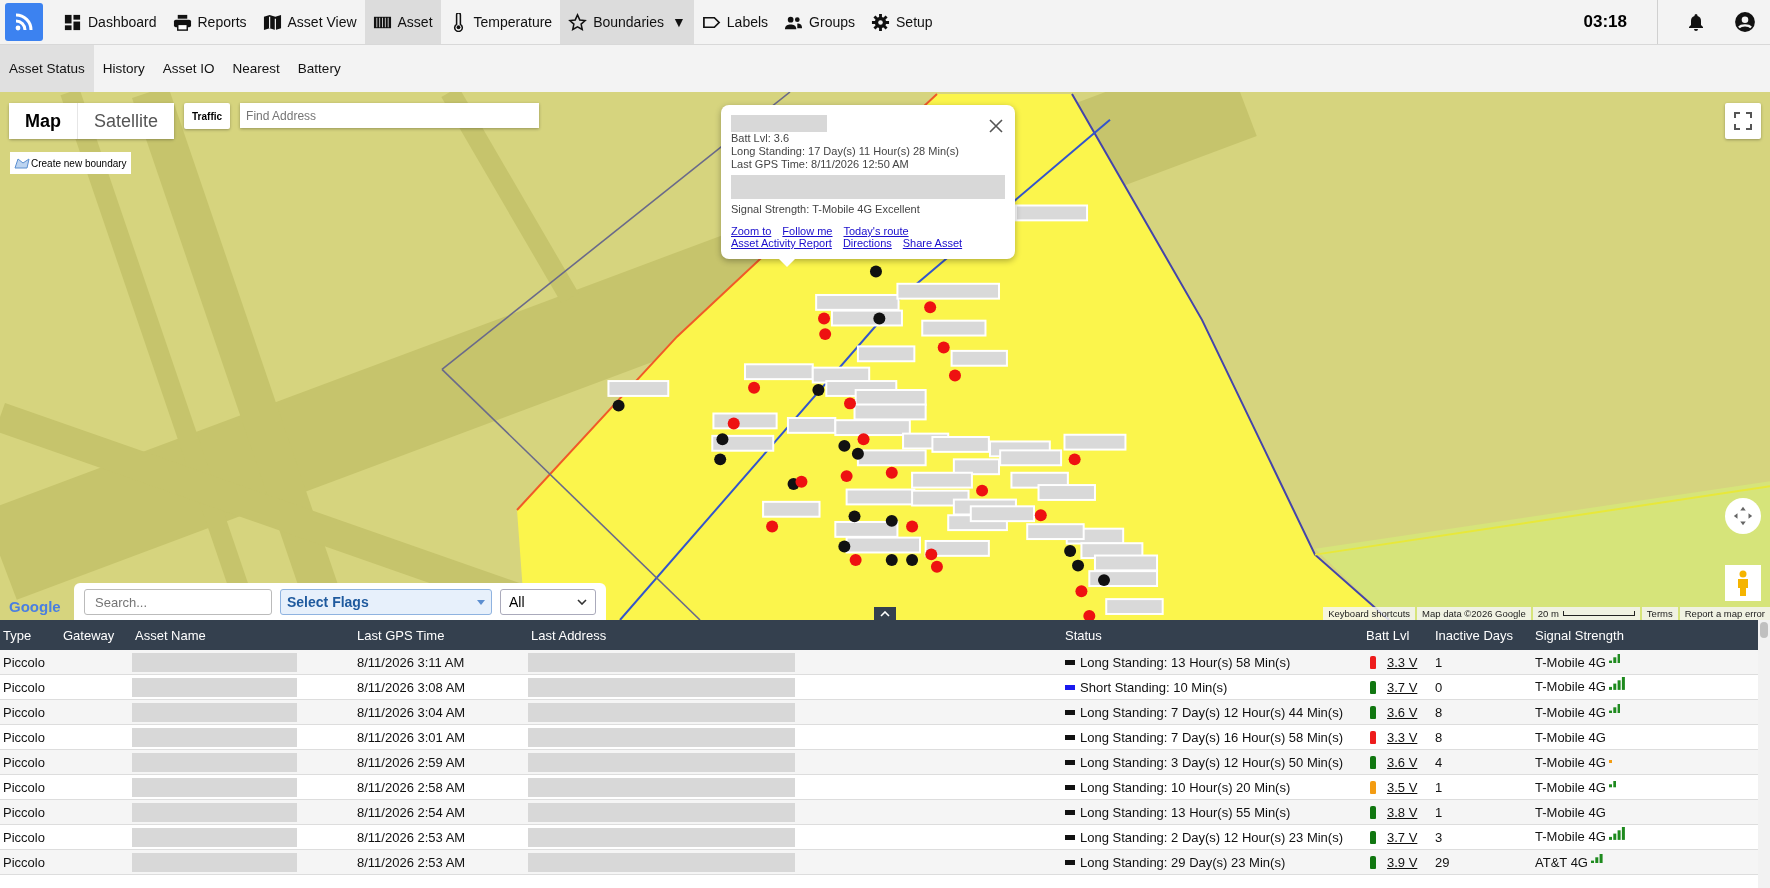 The image size is (1770, 888). What do you see at coordinates (96, 635) in the screenshot?
I see `column-header: Gateway` at bounding box center [96, 635].